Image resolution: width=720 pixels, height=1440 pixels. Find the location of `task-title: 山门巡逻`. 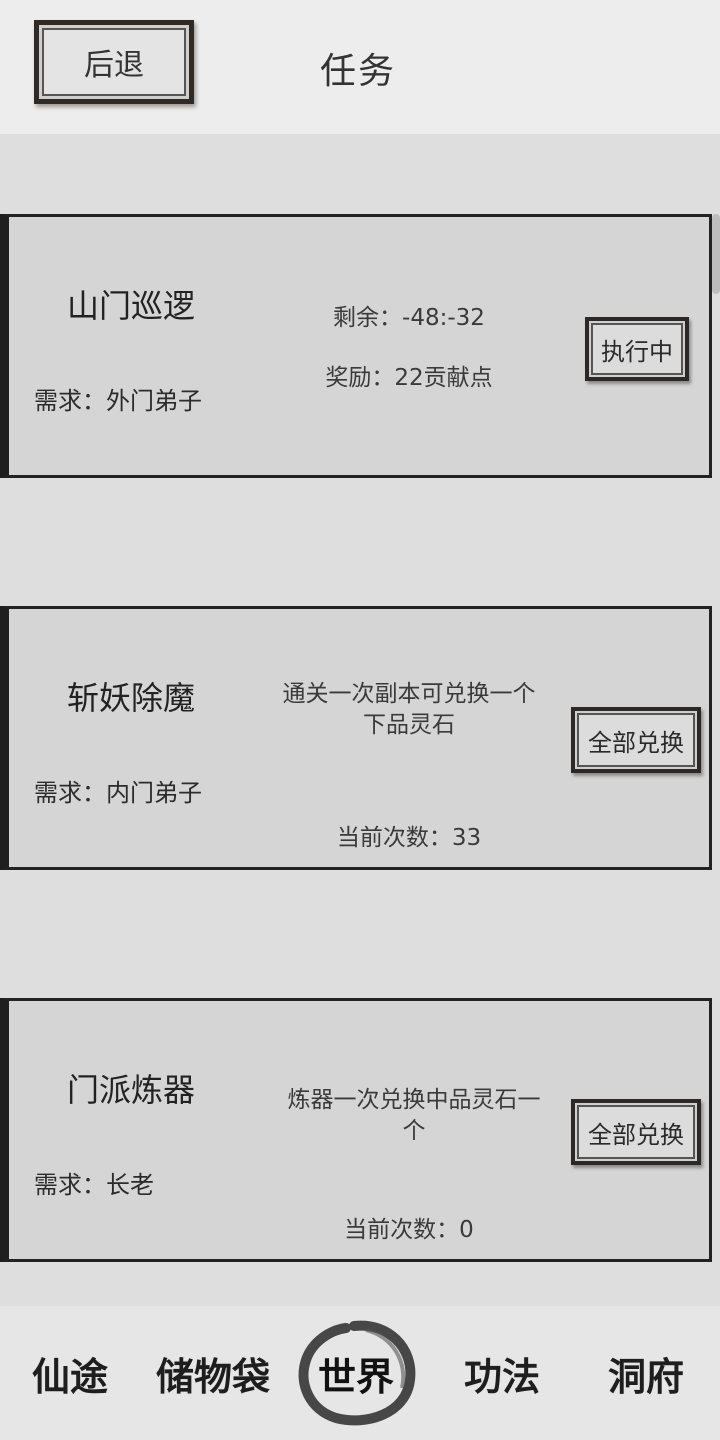

task-title: 山门巡逻 is located at coordinates (131, 306).